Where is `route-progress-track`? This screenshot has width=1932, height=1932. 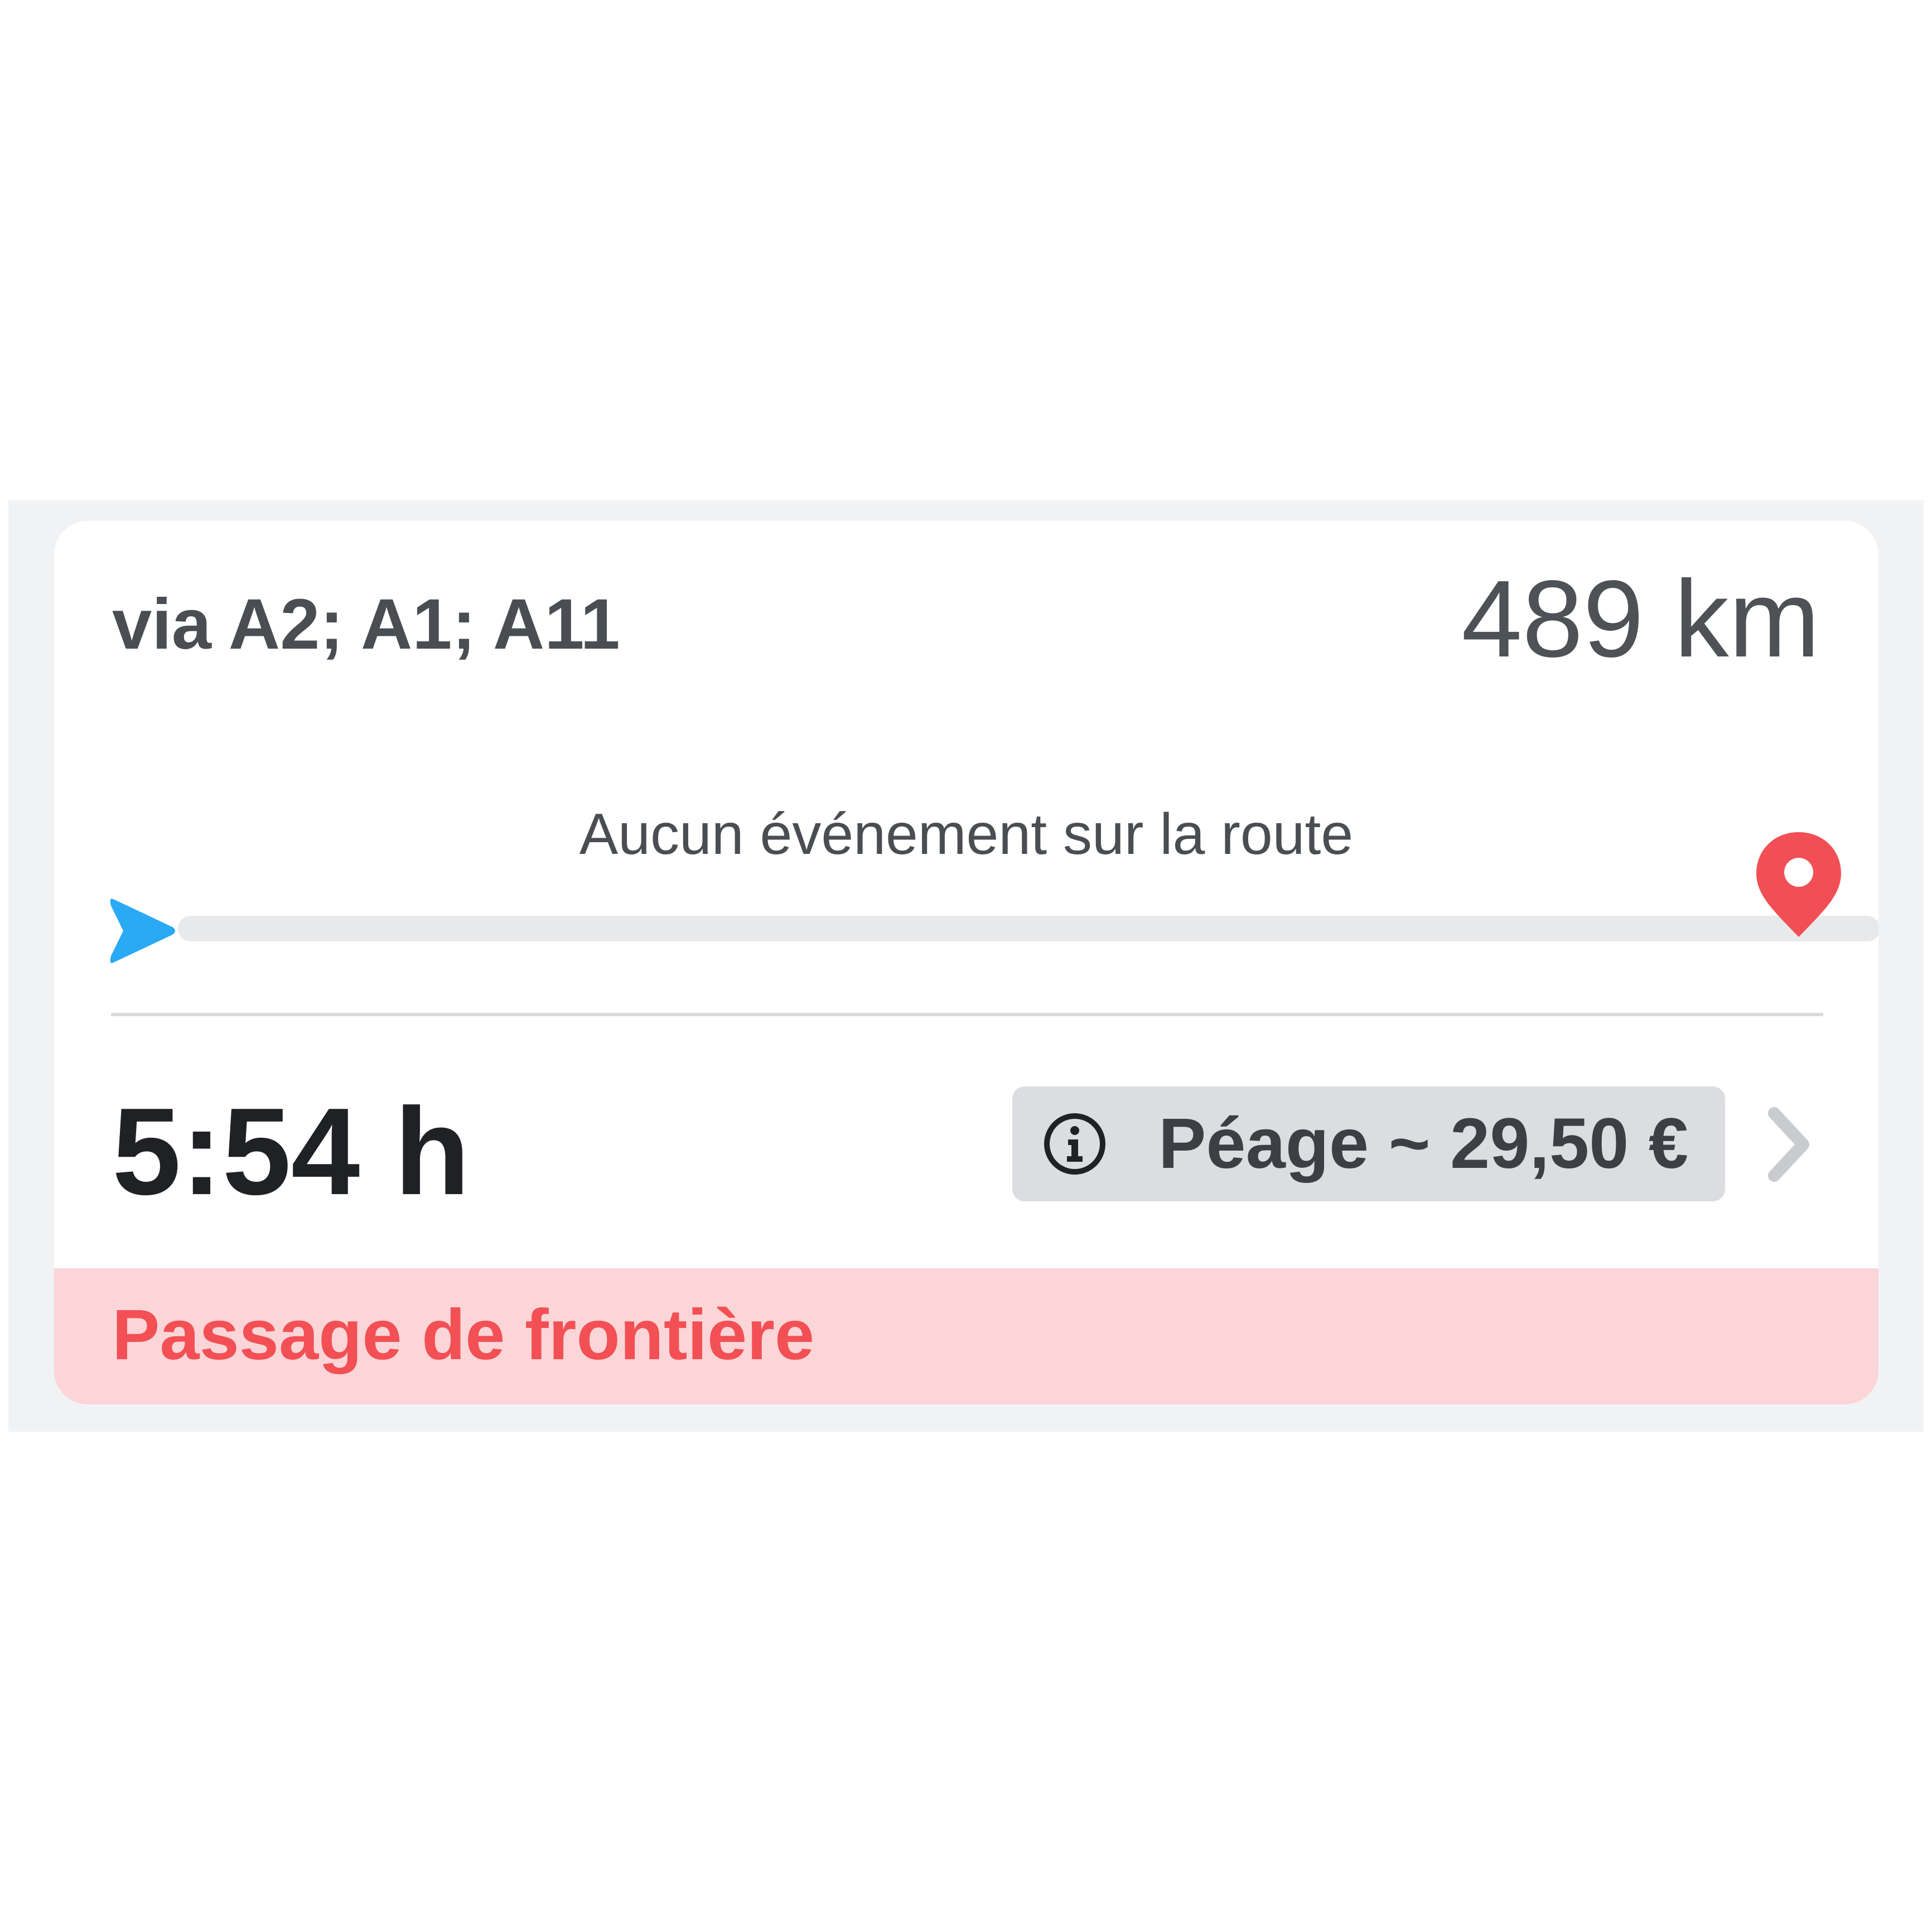 route-progress-track is located at coordinates (1028, 928).